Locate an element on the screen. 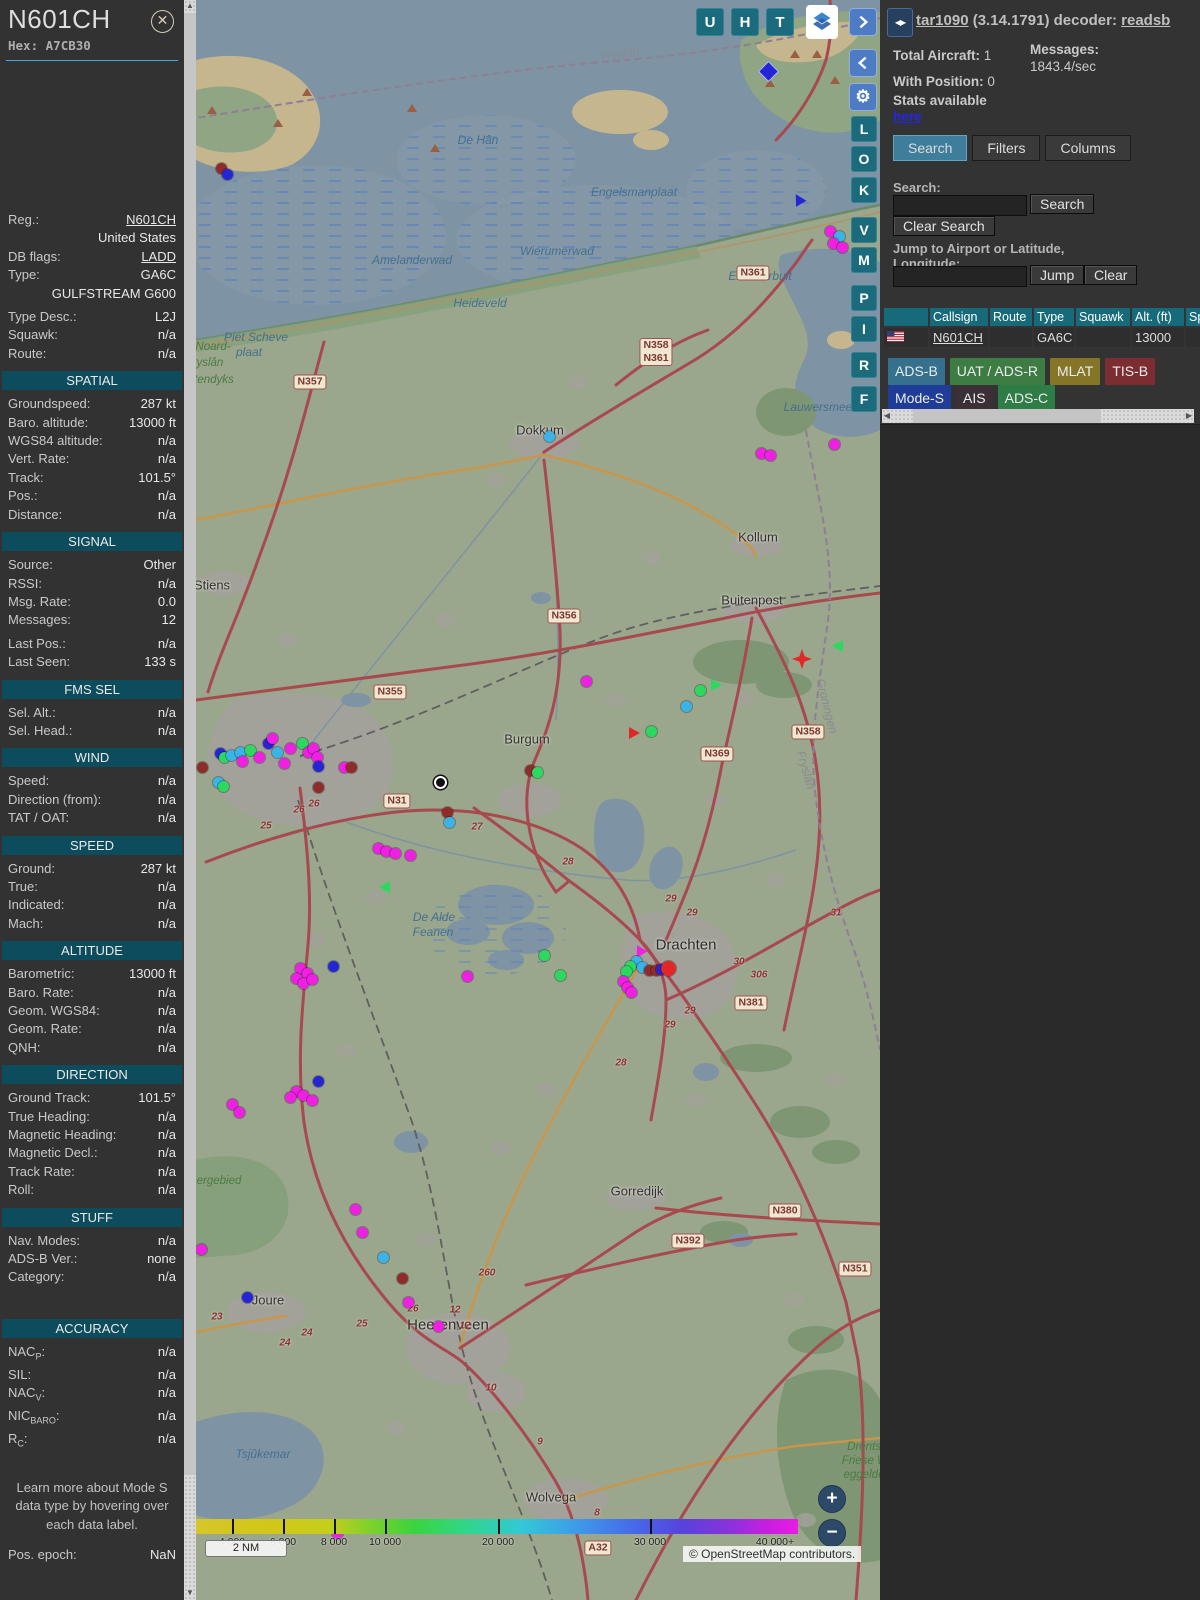  scroll-down-icon: ▼ is located at coordinates (190, 1592).